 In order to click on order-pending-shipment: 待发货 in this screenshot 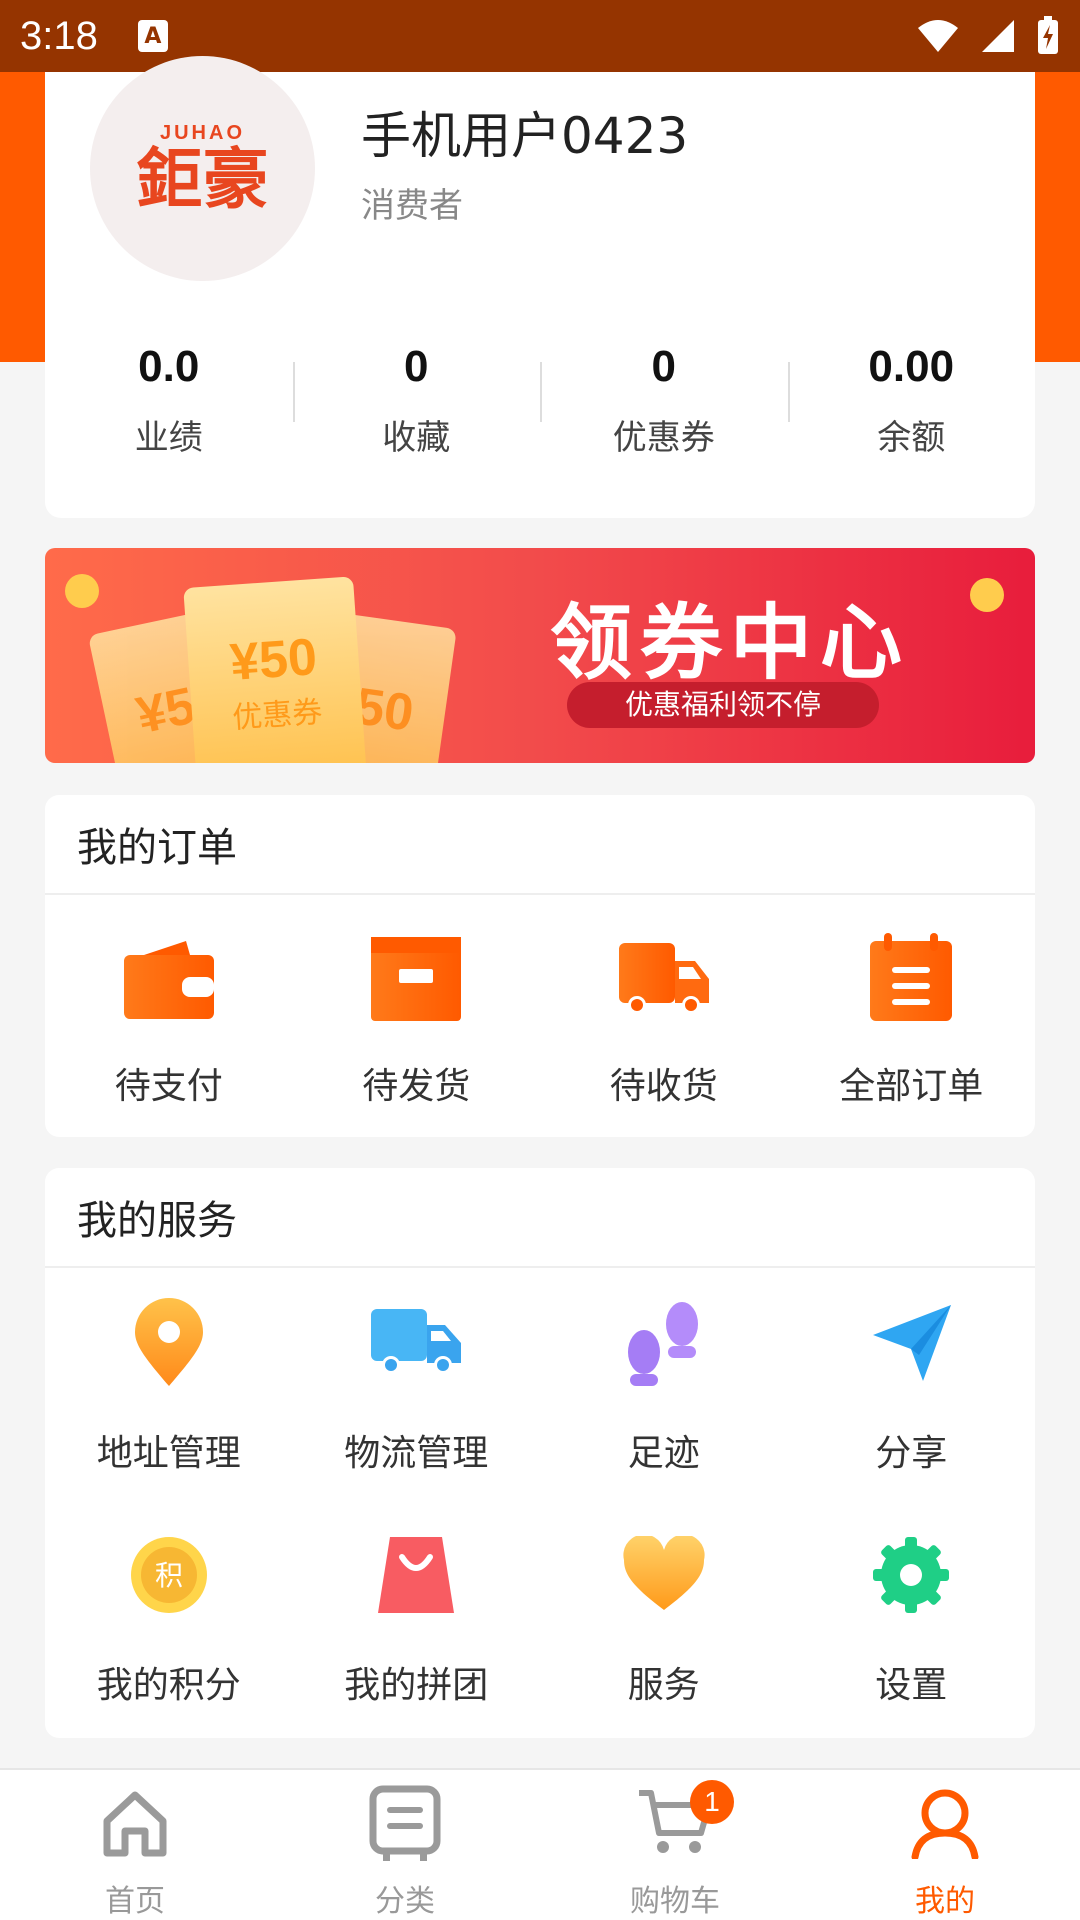, I will do `click(417, 1020)`.